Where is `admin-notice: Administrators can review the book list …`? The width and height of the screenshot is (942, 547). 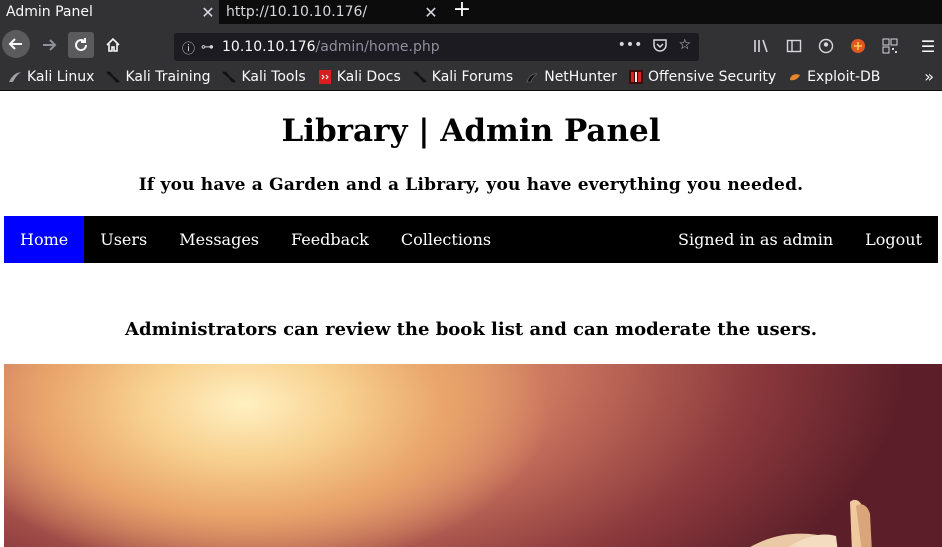
admin-notice: Administrators can review the book list … is located at coordinates (471, 329).